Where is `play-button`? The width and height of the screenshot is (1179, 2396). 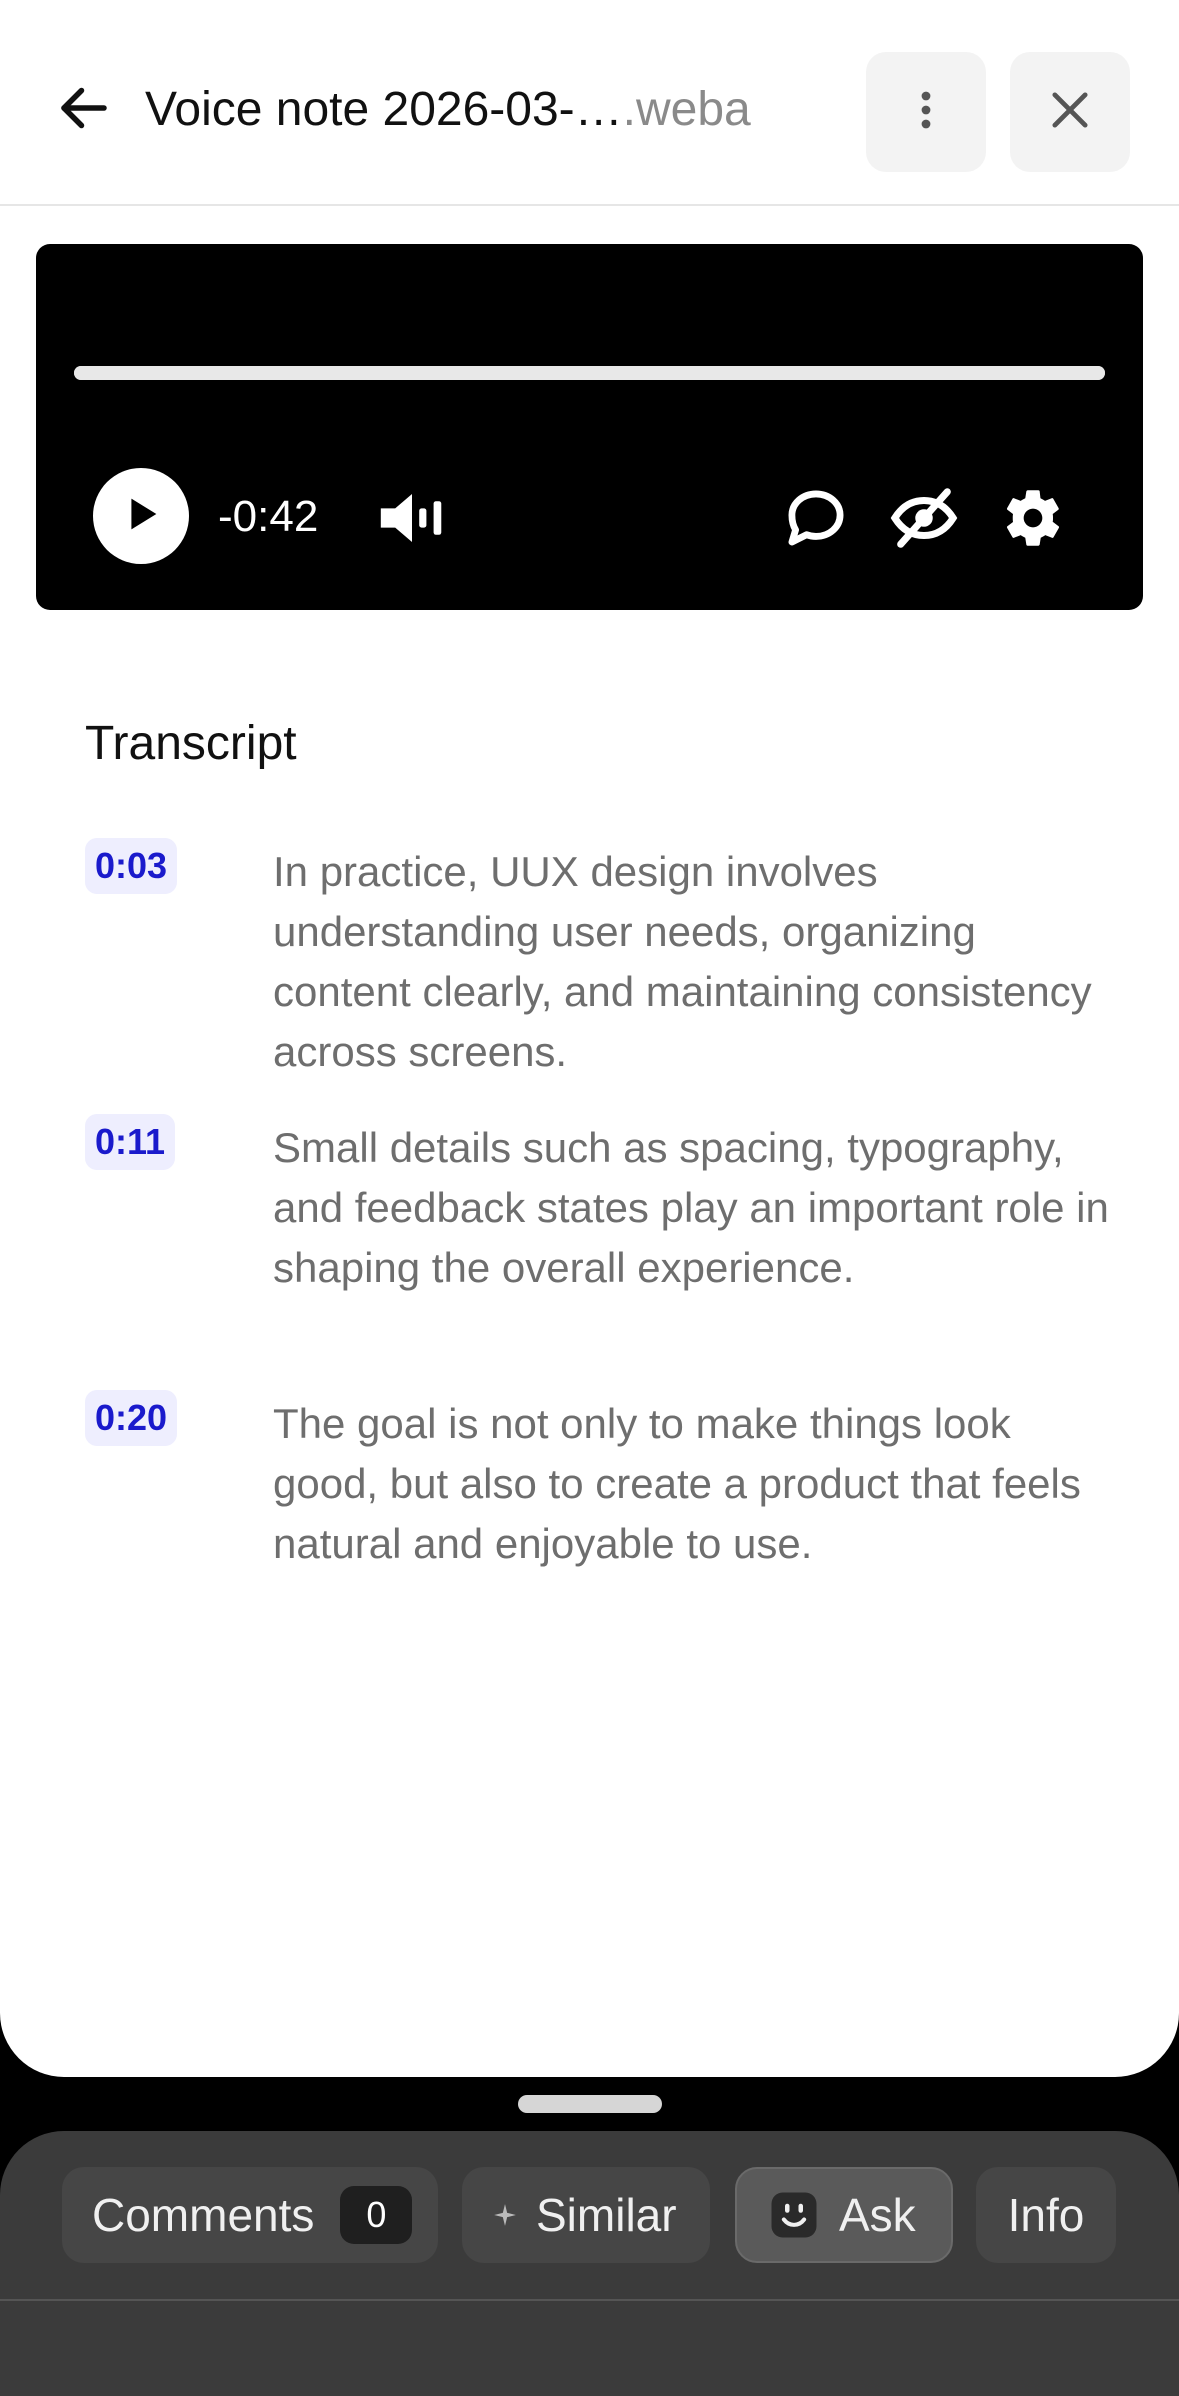 play-button is located at coordinates (141, 516).